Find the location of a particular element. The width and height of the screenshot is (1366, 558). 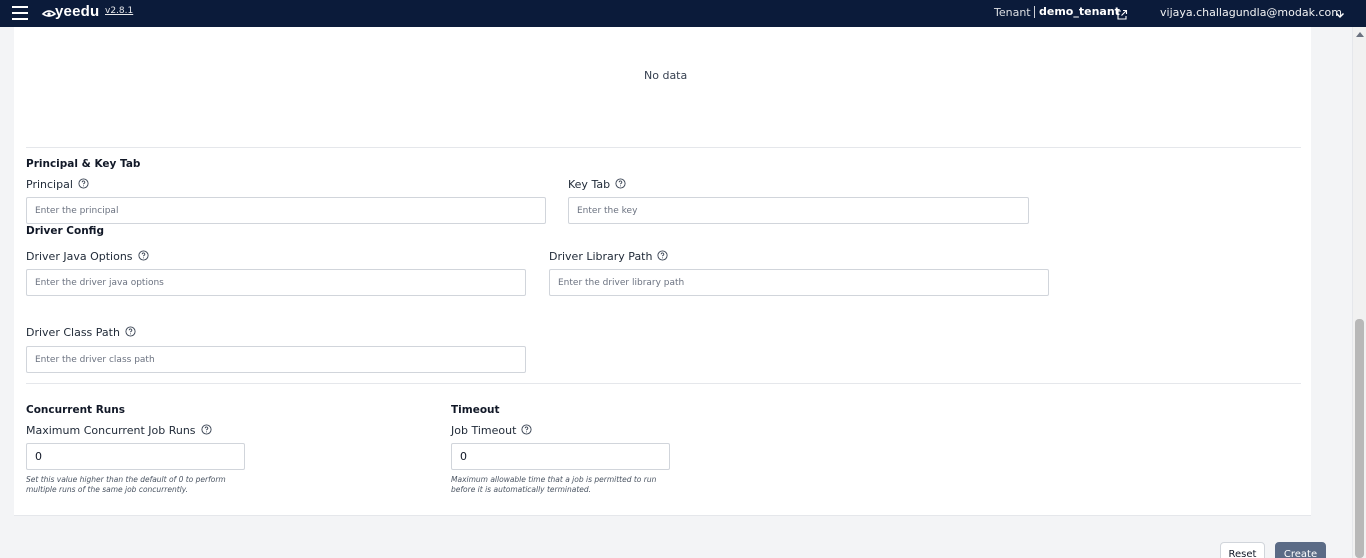

keytab-label-text: Key Tab is located at coordinates (589, 184).